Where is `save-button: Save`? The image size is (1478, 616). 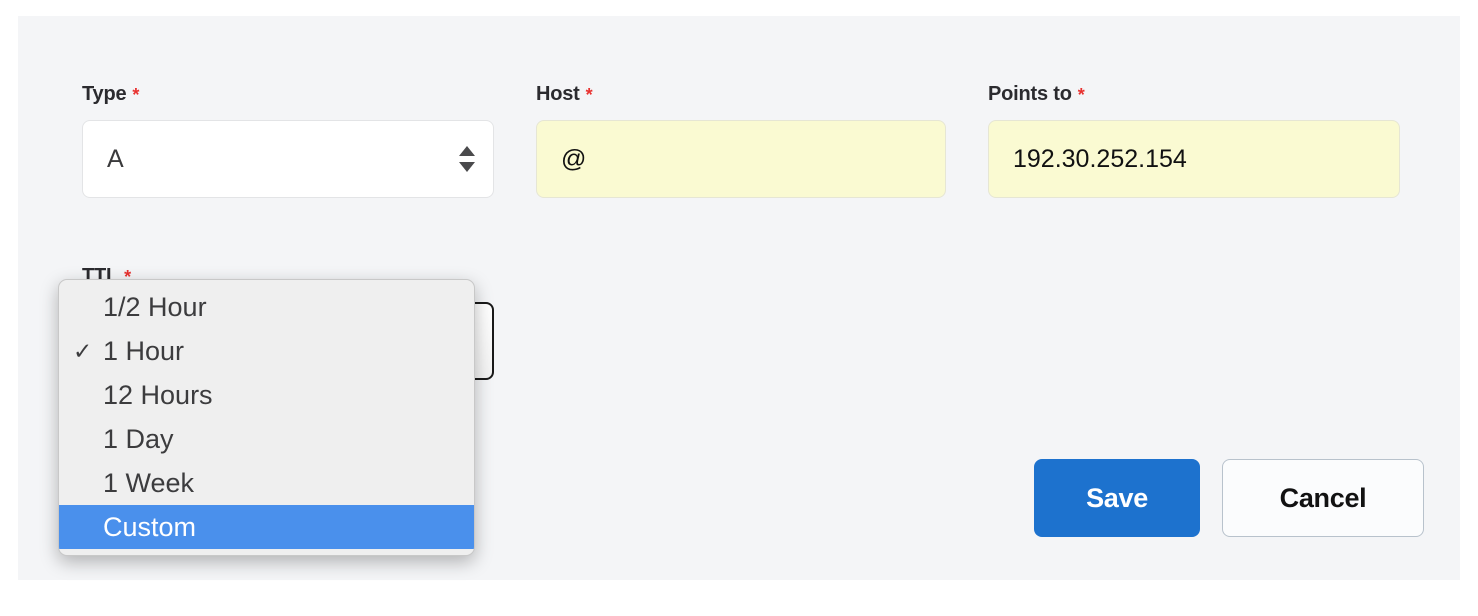 save-button: Save is located at coordinates (1117, 498).